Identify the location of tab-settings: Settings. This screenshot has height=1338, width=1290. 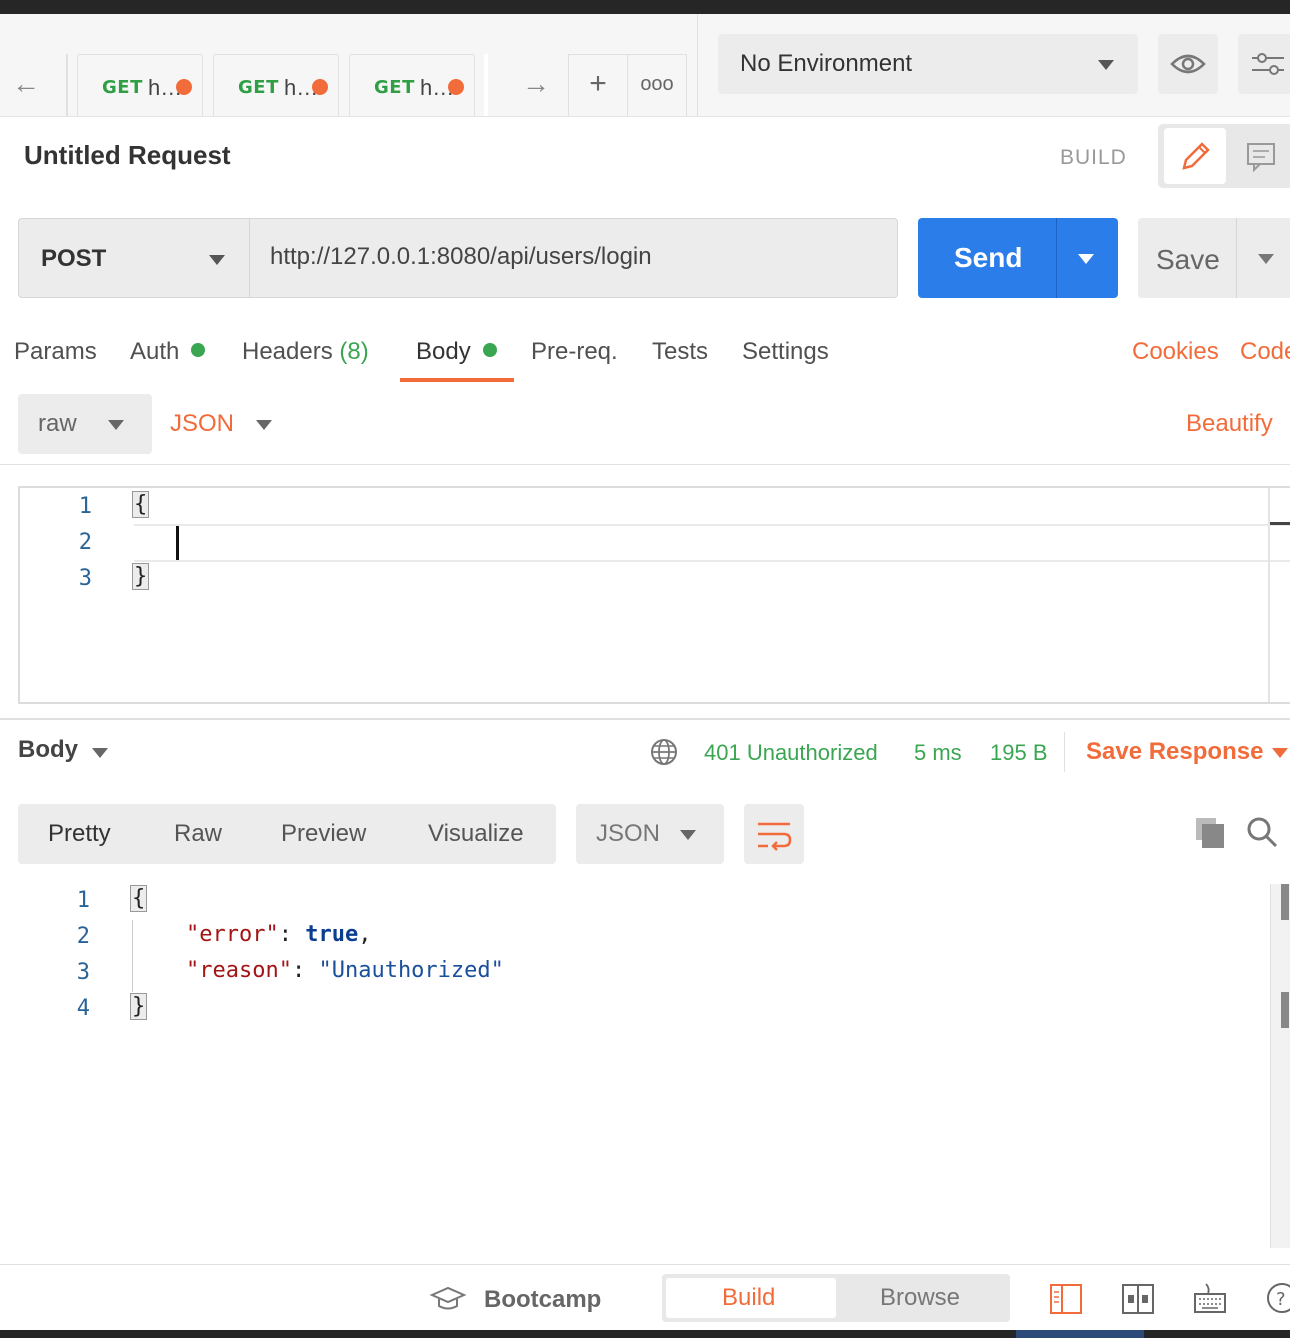
(785, 352).